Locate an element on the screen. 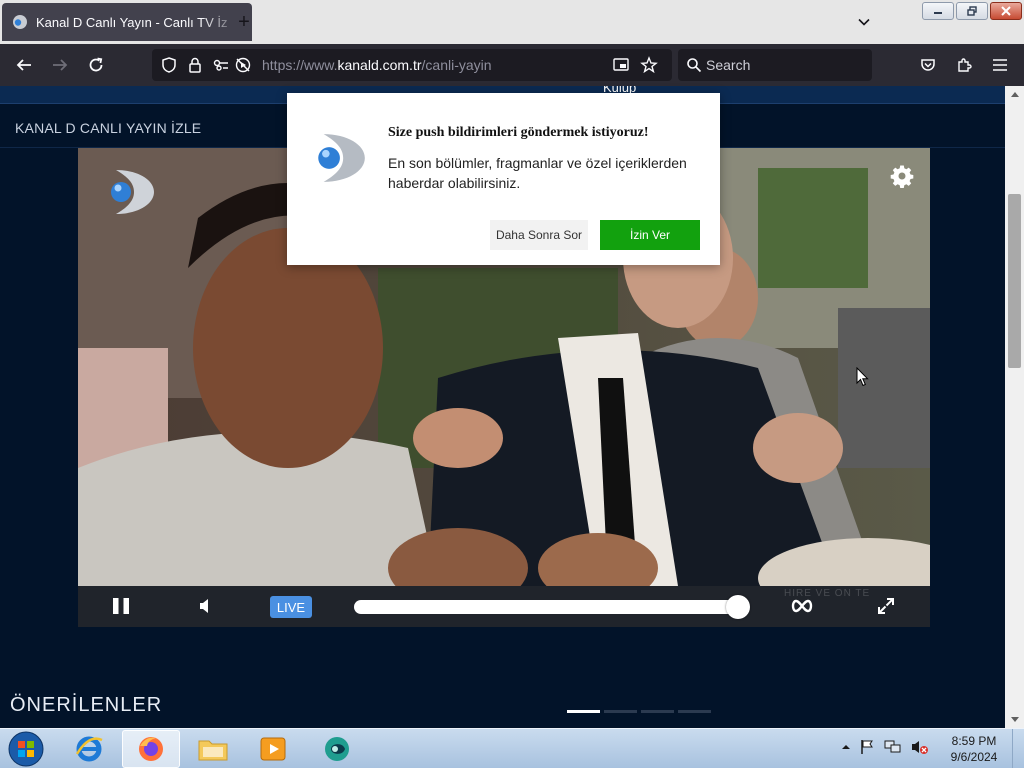 Image resolution: width=1024 pixels, height=768 pixels. picture-in-picture-icon is located at coordinates (621, 65).